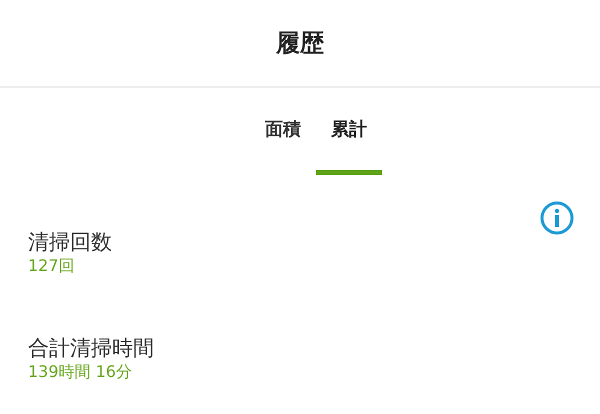 The width and height of the screenshot is (600, 414). Describe the element at coordinates (80, 372) in the screenshot. I see `stat-value: 139時間 16分` at that location.